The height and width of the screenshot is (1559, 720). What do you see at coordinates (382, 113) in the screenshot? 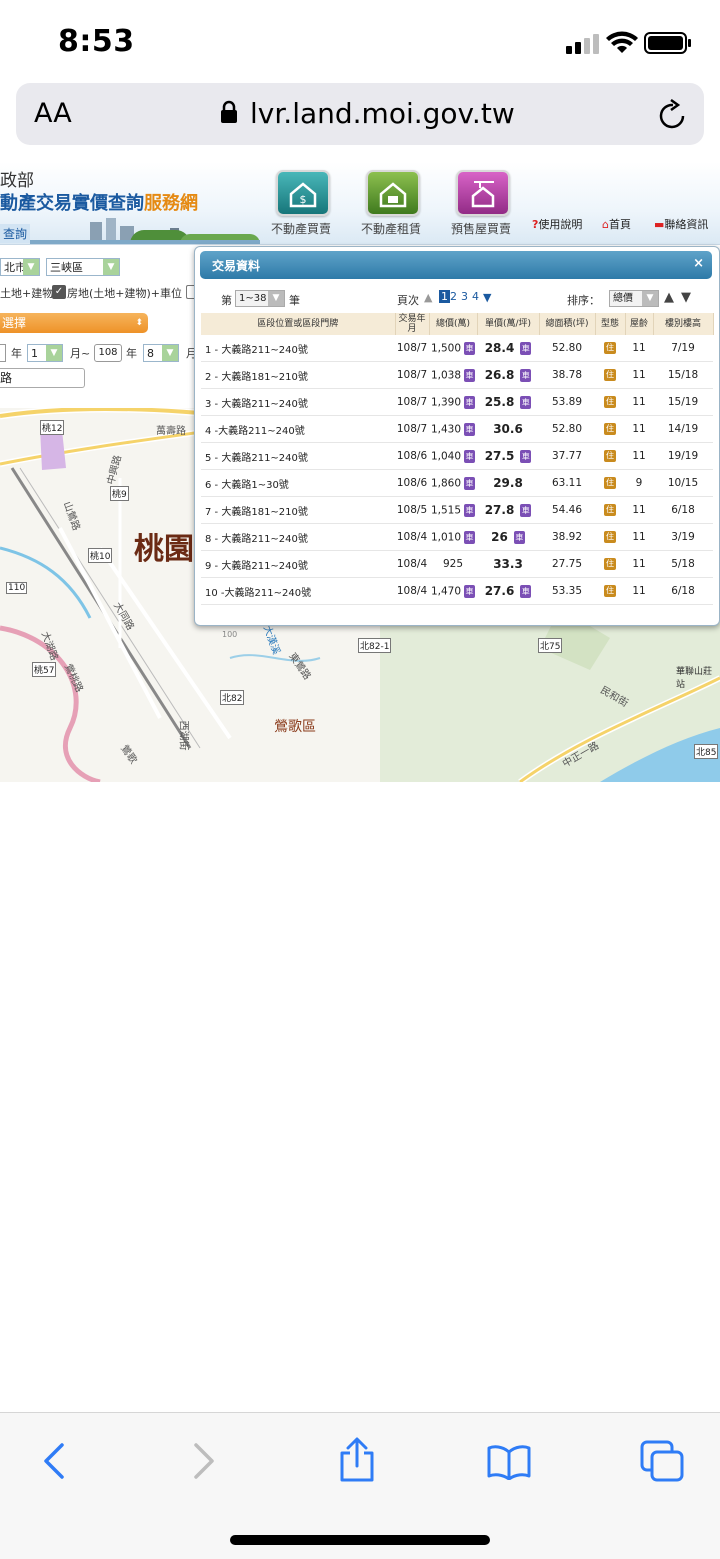
I see `url-text: lvr.land.moi.gov.tw` at bounding box center [382, 113].